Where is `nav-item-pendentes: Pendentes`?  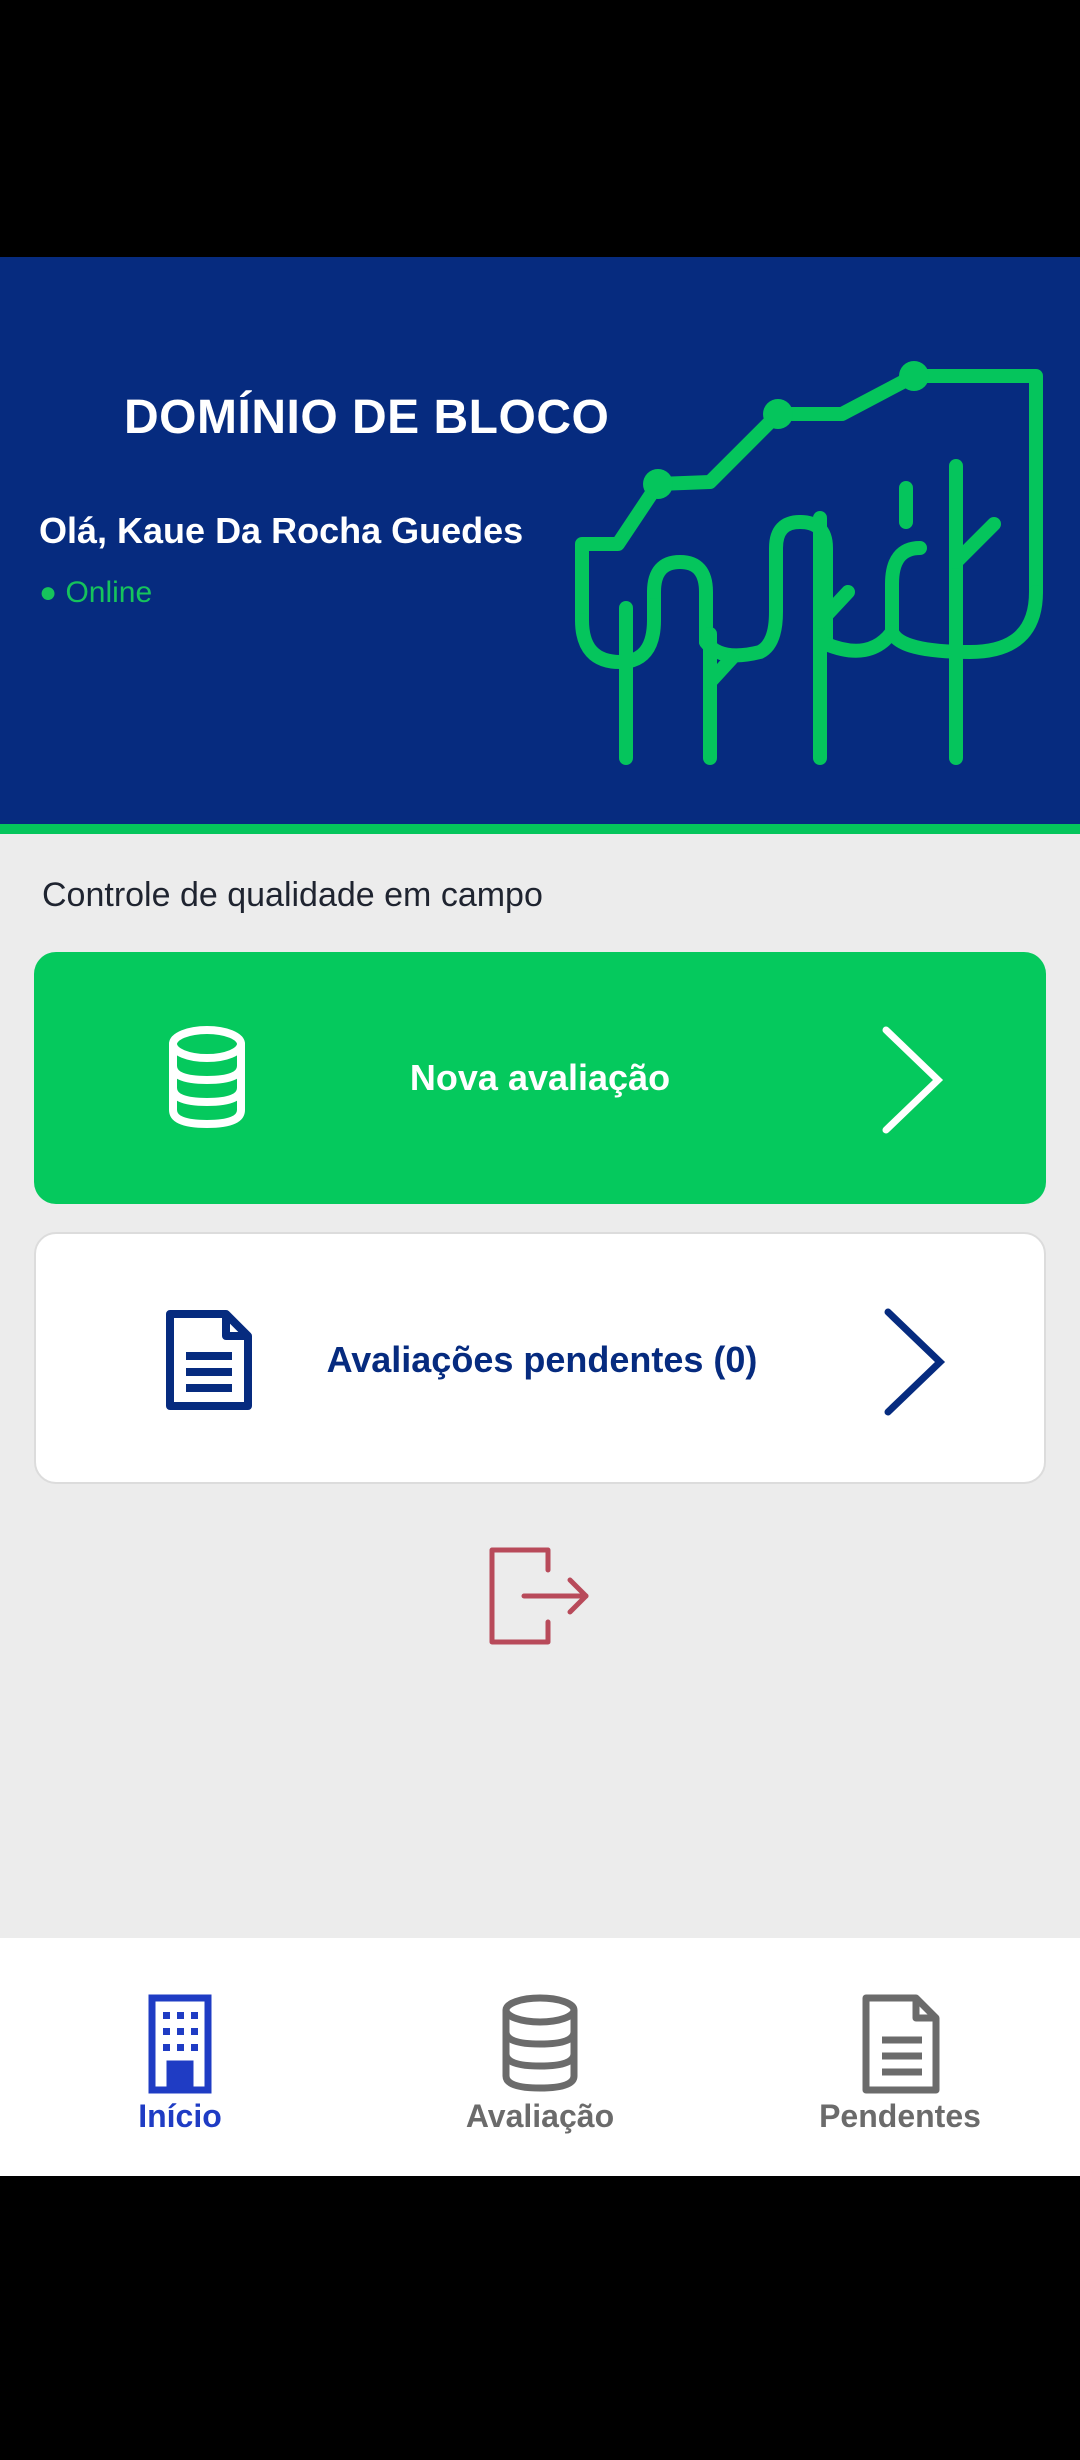 nav-item-pendentes: Pendentes is located at coordinates (900, 2057).